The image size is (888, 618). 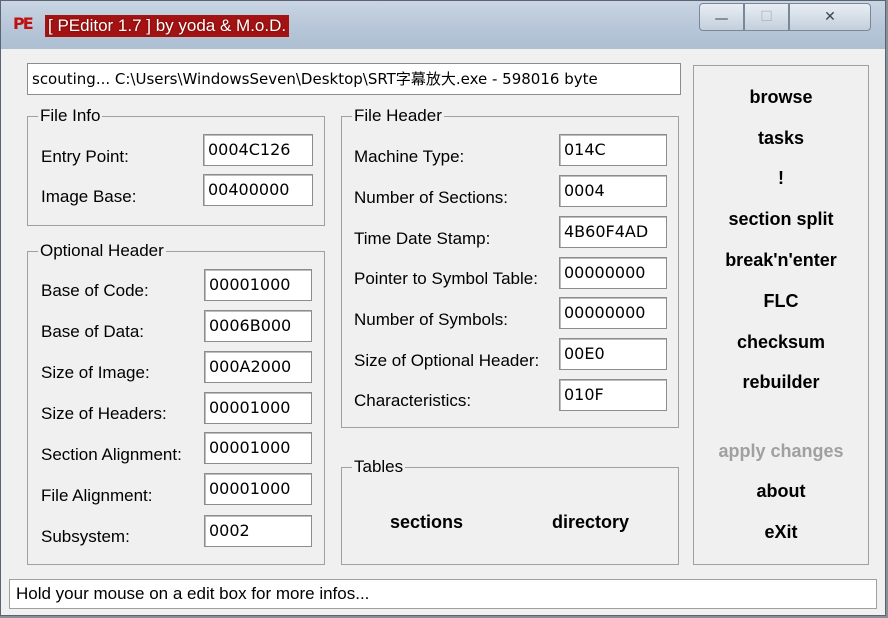 I want to click on section-split-button: section split, so click(x=781, y=219).